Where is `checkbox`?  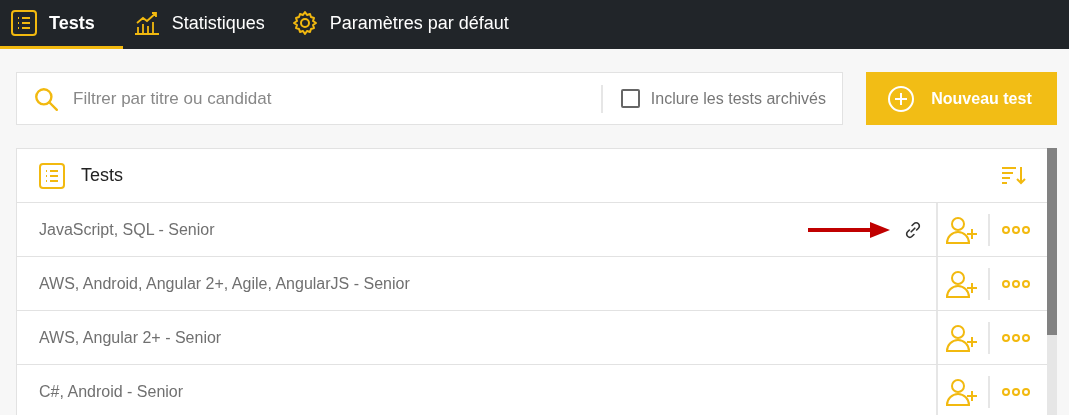 checkbox is located at coordinates (630, 98).